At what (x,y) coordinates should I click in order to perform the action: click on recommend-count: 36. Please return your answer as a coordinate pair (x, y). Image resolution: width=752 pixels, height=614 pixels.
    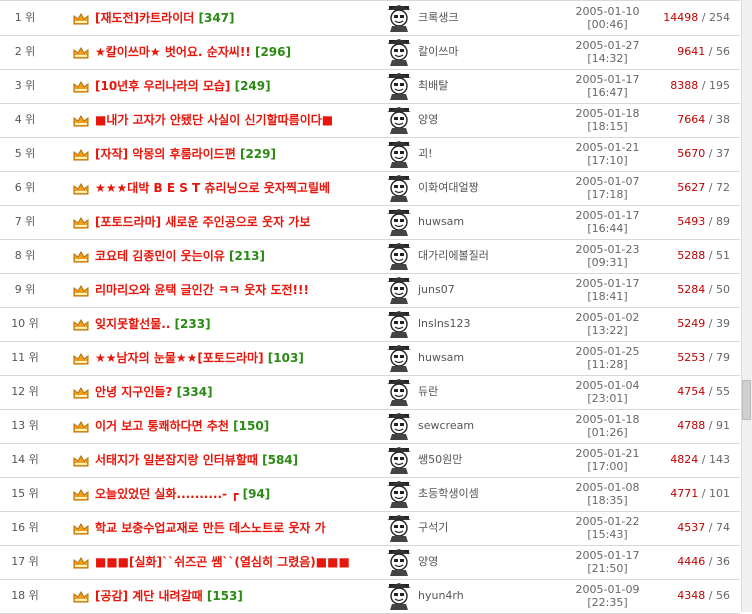
    Looking at the image, I should click on (723, 561).